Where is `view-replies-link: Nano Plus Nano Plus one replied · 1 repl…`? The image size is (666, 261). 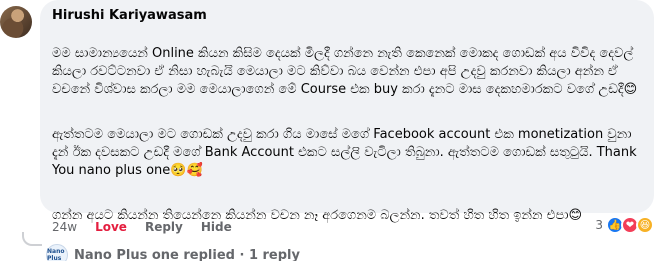
view-replies-link: Nano Plus Nano Plus one replied · 1 repl… is located at coordinates (173, 252).